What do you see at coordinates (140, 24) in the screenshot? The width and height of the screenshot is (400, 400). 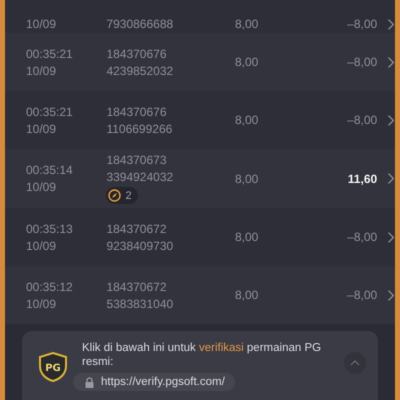 I see `transaction-id: 7930866688` at bounding box center [140, 24].